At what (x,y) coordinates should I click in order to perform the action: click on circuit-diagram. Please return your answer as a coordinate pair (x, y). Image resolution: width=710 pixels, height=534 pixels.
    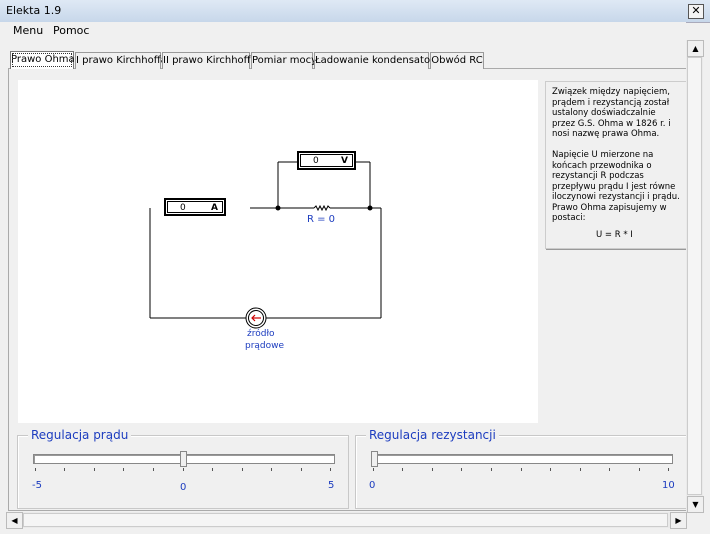
    Looking at the image, I should click on (265, 245).